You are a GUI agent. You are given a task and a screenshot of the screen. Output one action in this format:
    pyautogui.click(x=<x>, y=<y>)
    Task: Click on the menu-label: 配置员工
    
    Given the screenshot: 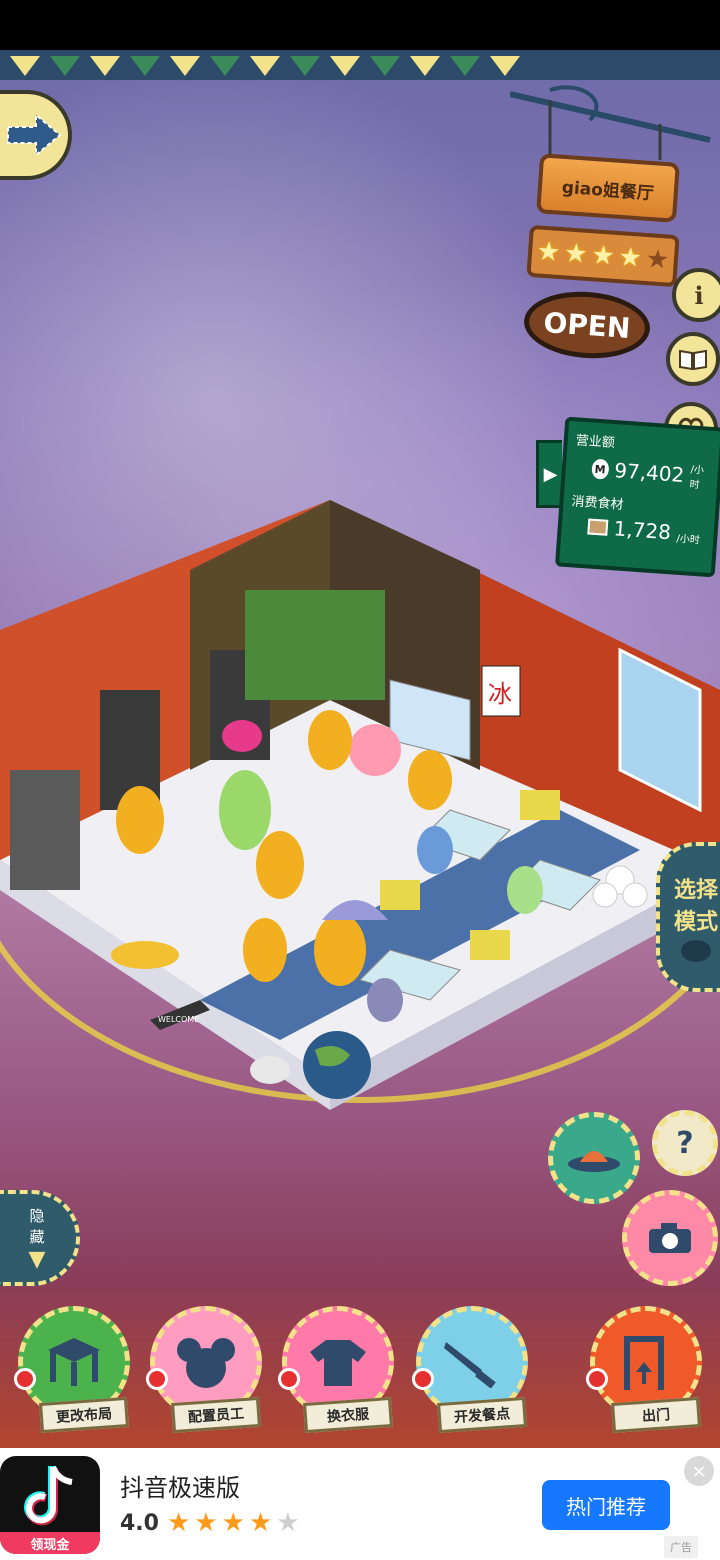 What is the action you would take?
    pyautogui.click(x=216, y=1415)
    